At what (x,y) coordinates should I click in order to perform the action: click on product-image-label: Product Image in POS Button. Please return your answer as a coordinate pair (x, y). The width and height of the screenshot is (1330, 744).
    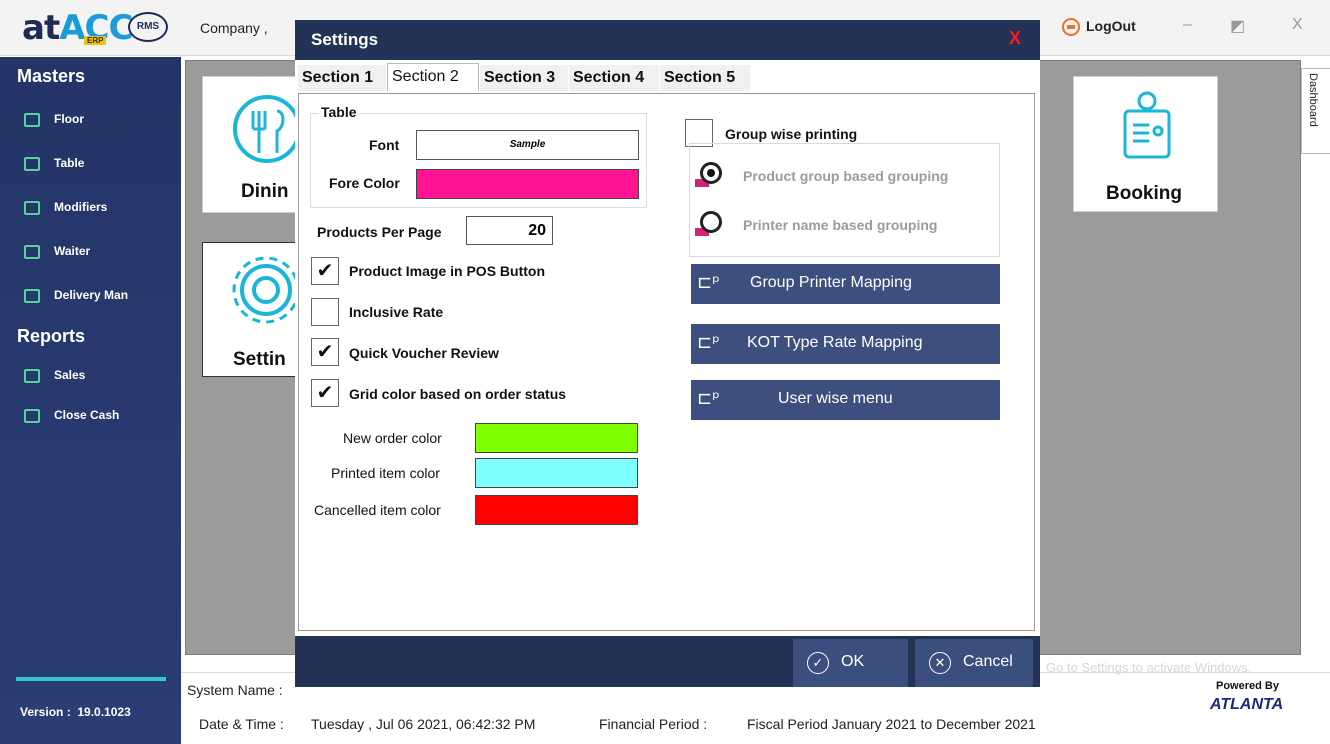
    Looking at the image, I should click on (447, 271).